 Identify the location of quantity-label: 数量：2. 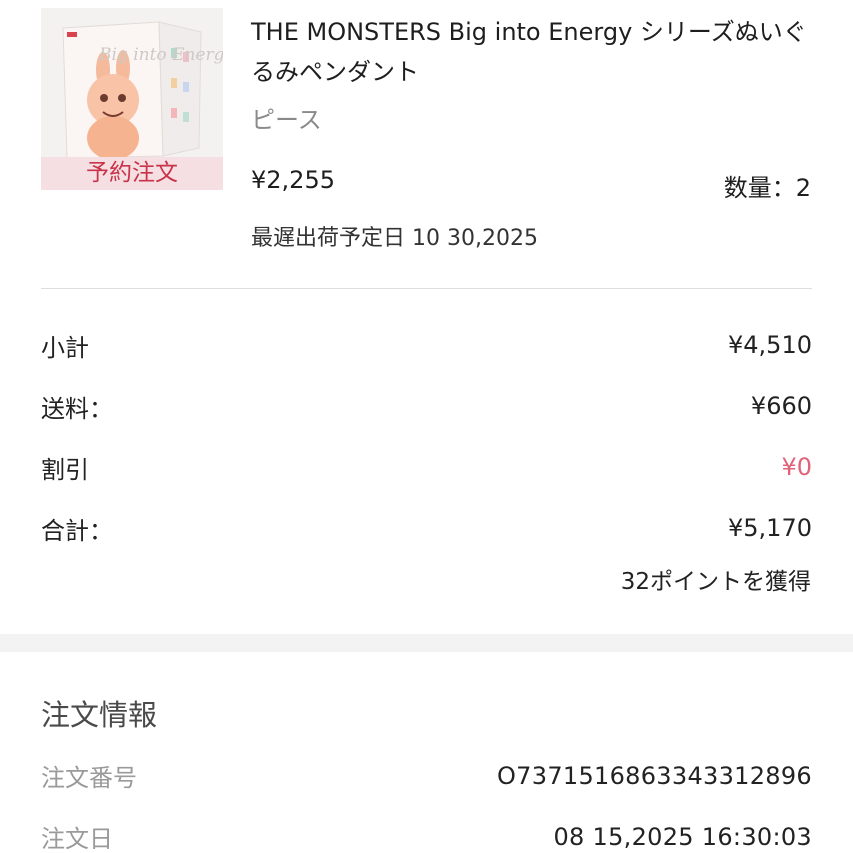
(767, 188).